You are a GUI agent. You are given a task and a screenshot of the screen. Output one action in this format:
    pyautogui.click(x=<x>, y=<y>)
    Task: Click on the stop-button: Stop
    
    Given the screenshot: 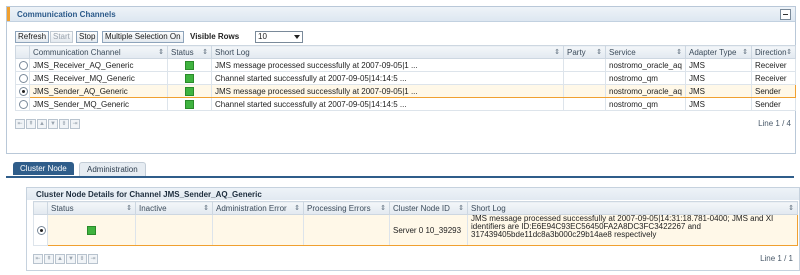 What is the action you would take?
    pyautogui.click(x=87, y=37)
    